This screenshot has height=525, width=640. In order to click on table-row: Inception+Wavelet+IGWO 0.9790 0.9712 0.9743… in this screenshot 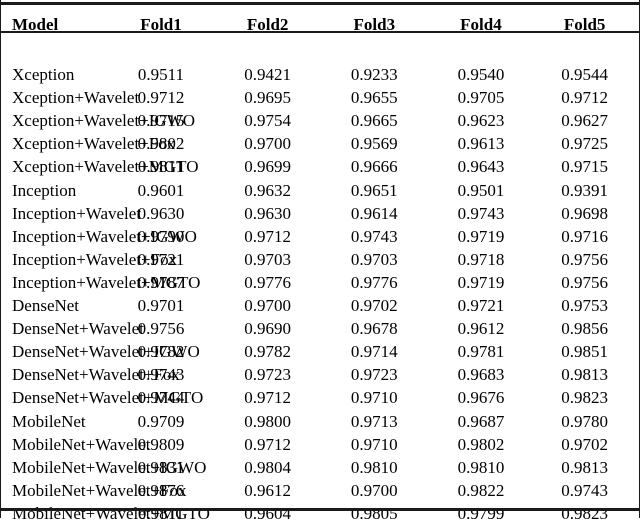, I will do `click(320, 236)`.